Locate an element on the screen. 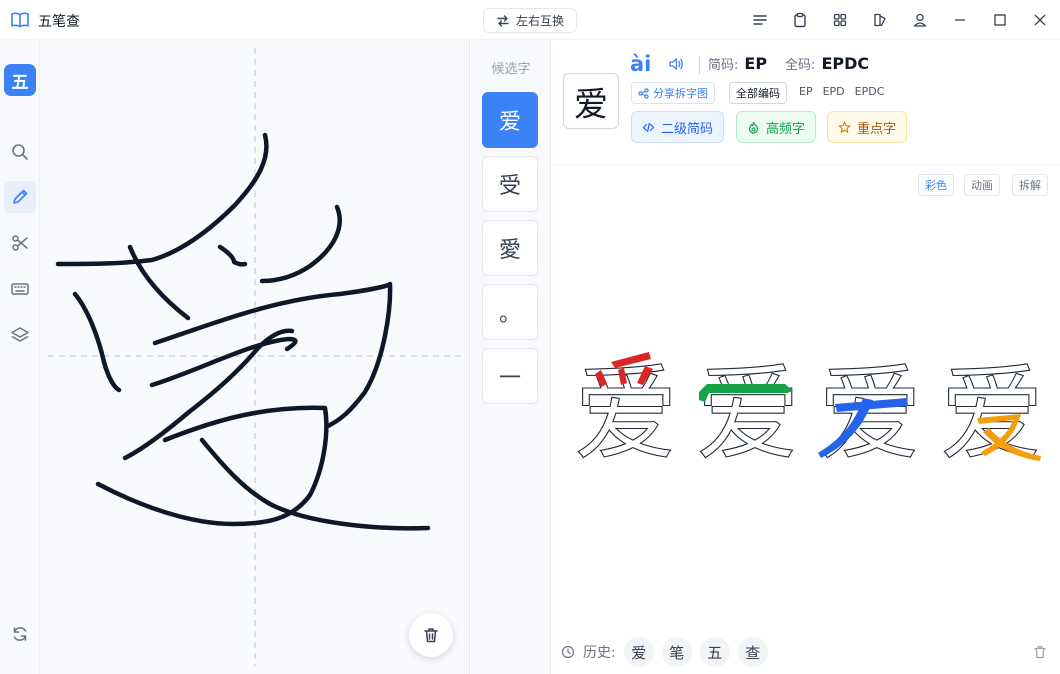  code-summary: 简码: EP 全码: EPDC is located at coordinates (794, 63).